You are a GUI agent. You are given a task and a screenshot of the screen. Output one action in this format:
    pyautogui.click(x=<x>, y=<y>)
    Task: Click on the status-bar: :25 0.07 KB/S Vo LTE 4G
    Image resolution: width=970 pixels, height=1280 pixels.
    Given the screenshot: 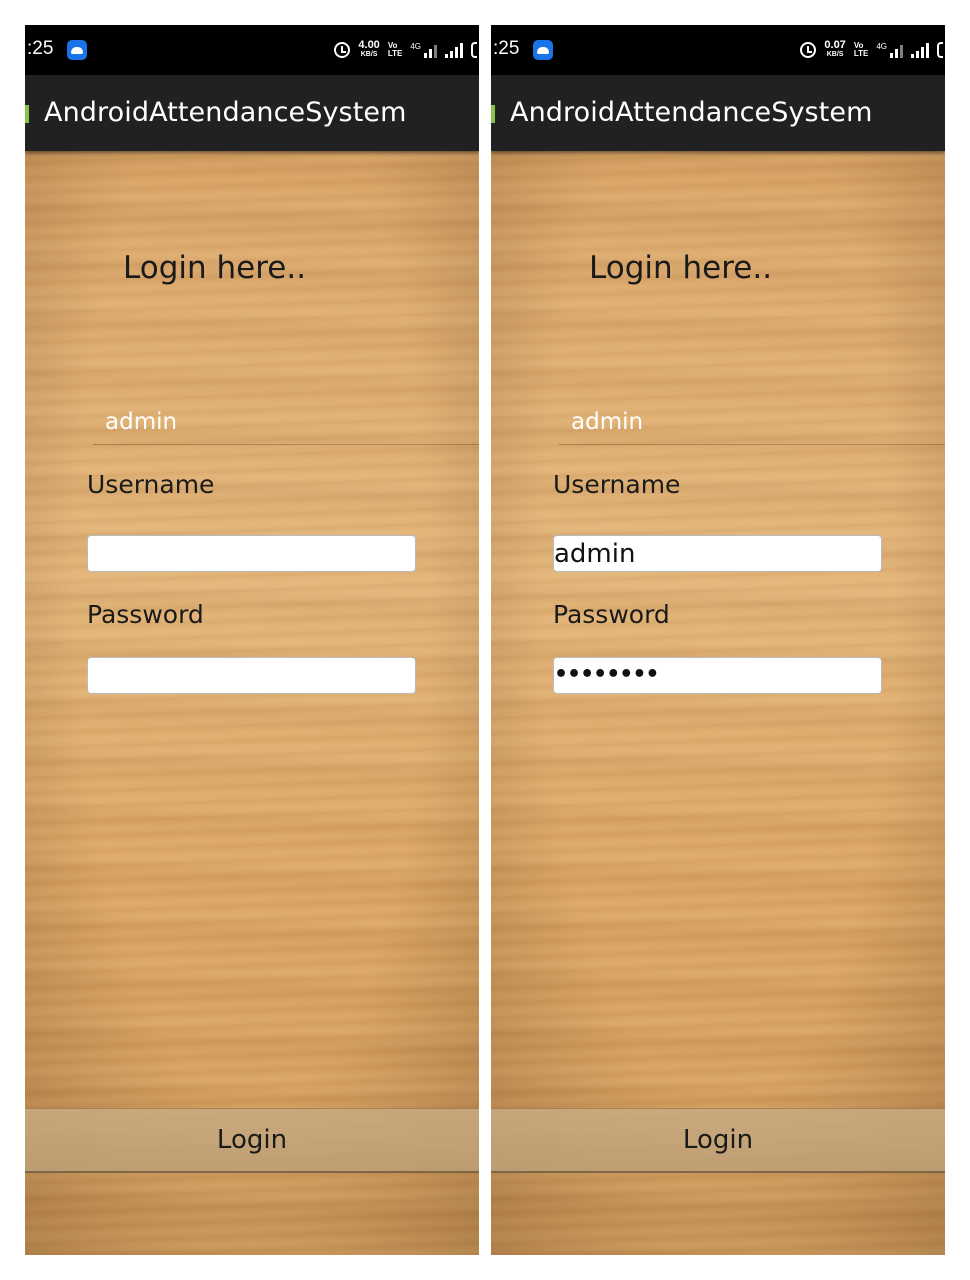 What is the action you would take?
    pyautogui.click(x=718, y=50)
    